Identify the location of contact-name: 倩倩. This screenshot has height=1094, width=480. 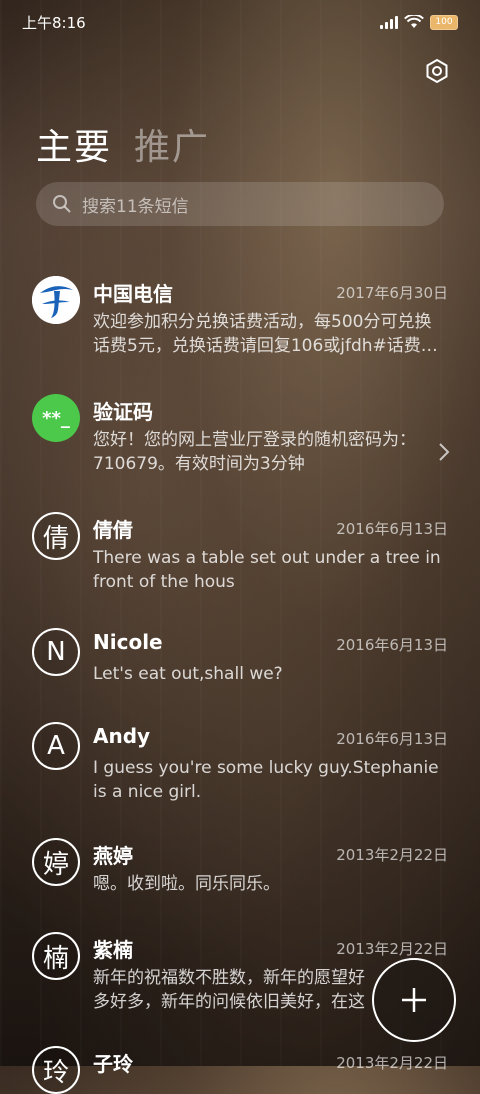
(113, 530).